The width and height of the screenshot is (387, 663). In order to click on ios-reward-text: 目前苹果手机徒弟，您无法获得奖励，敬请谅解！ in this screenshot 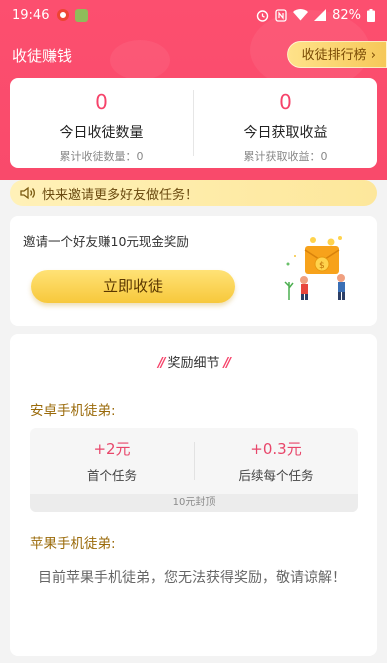, I will do `click(192, 578)`.